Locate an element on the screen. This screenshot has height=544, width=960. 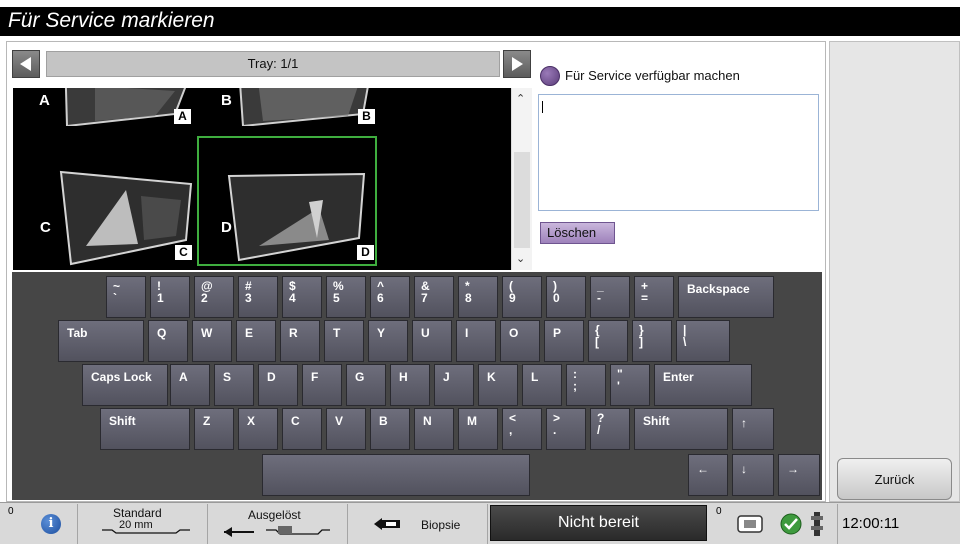
thumbnail-c: C C is located at coordinates (116, 201).